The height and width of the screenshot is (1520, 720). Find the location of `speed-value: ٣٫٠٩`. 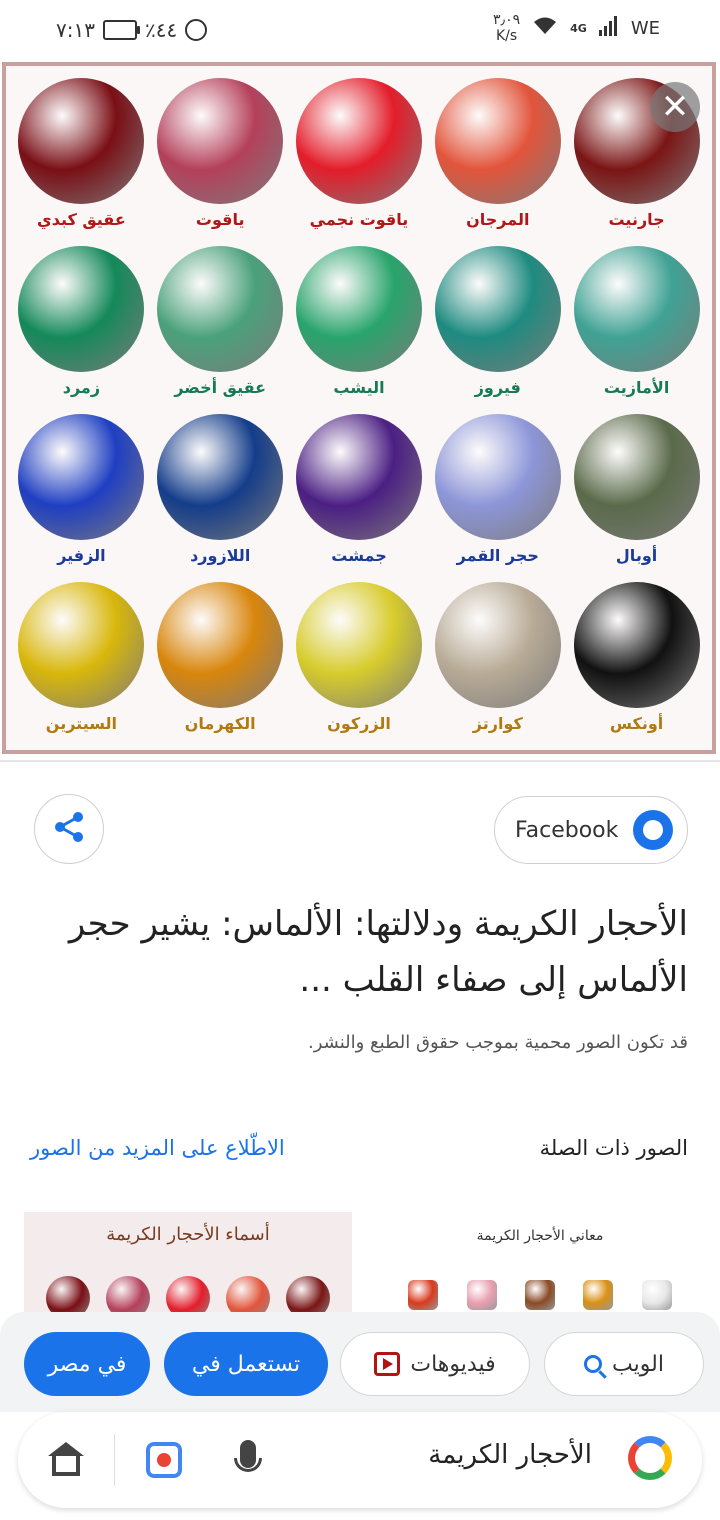

speed-value: ٣٫٠٩ is located at coordinates (507, 20).